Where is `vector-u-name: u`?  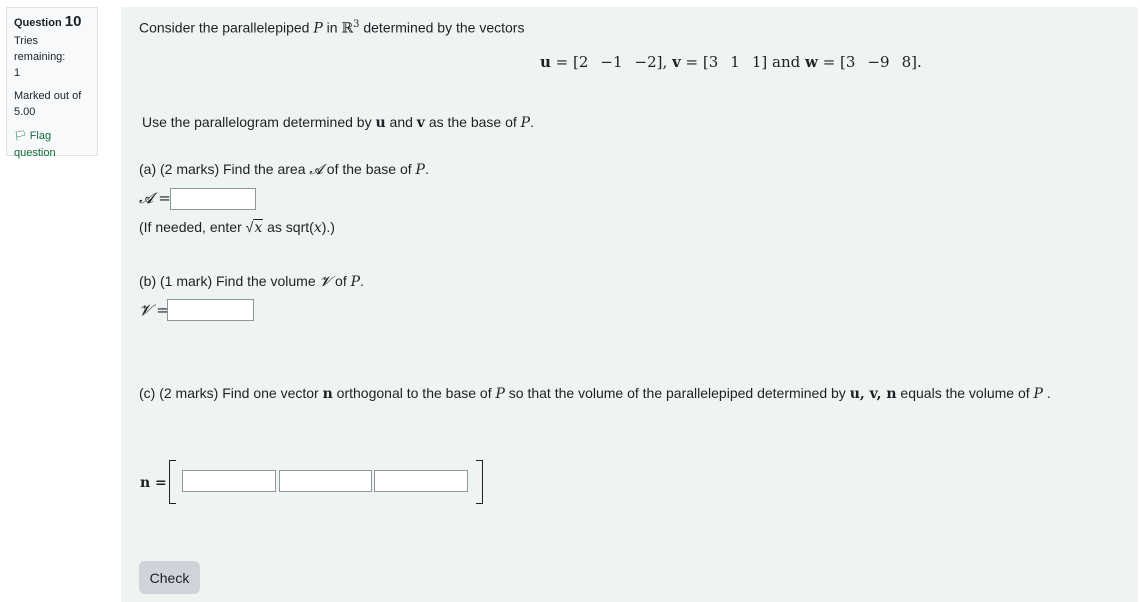
vector-u-name: u is located at coordinates (545, 62).